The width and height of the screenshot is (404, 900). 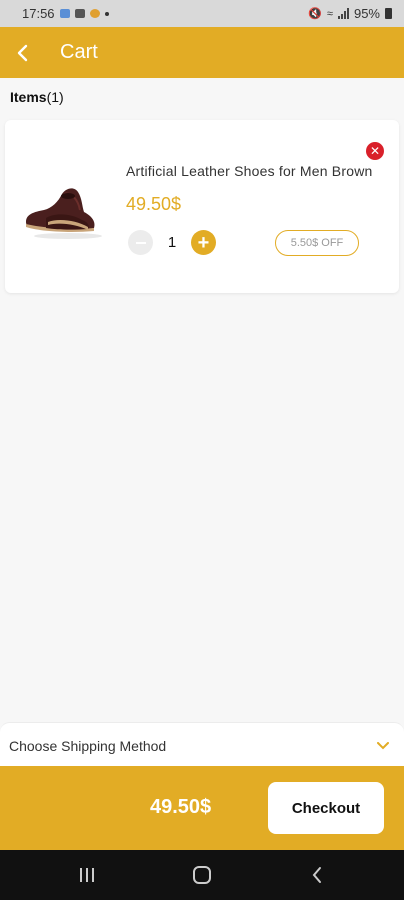 What do you see at coordinates (88, 745) in the screenshot?
I see `shipping-label: Choose Shipping Method` at bounding box center [88, 745].